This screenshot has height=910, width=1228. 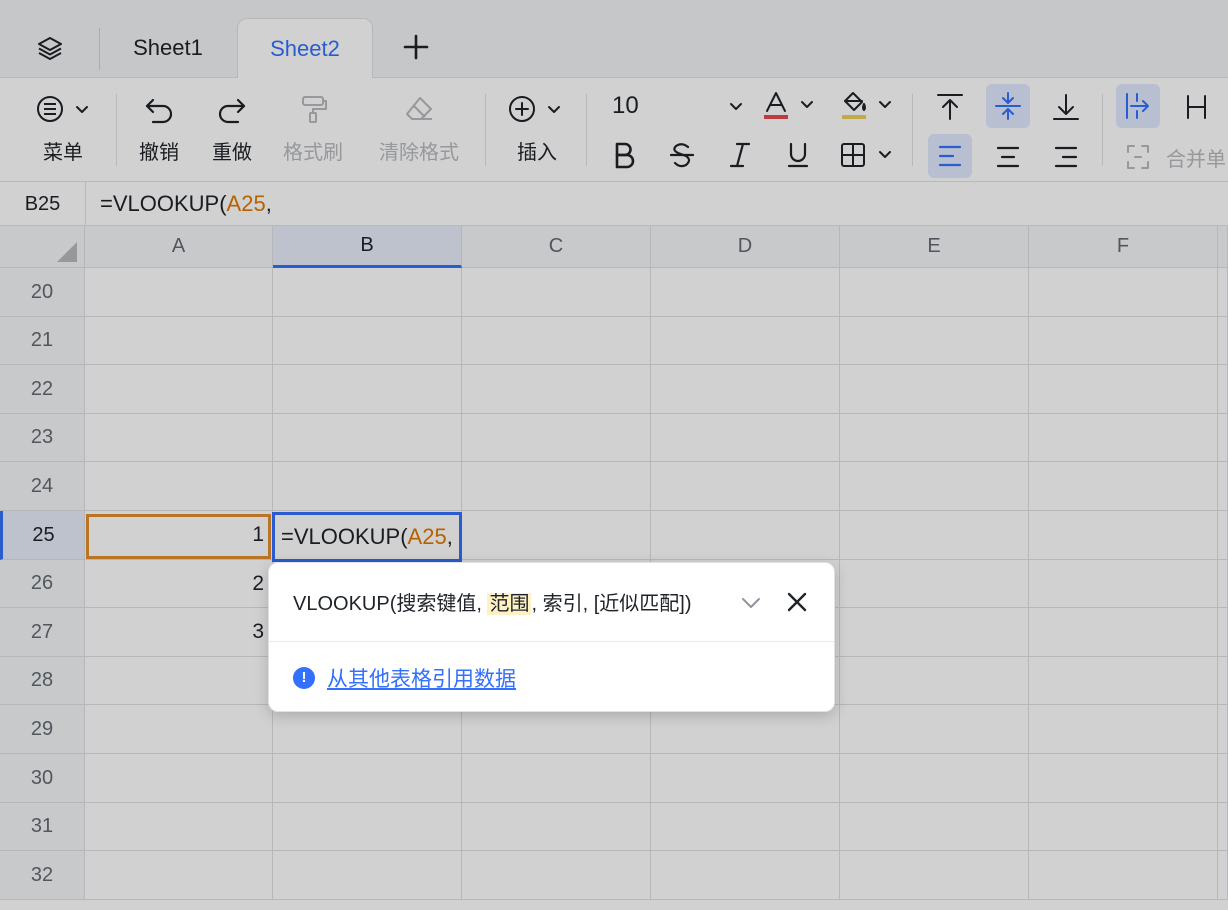 I want to click on cell-f29, so click(x=1123, y=729).